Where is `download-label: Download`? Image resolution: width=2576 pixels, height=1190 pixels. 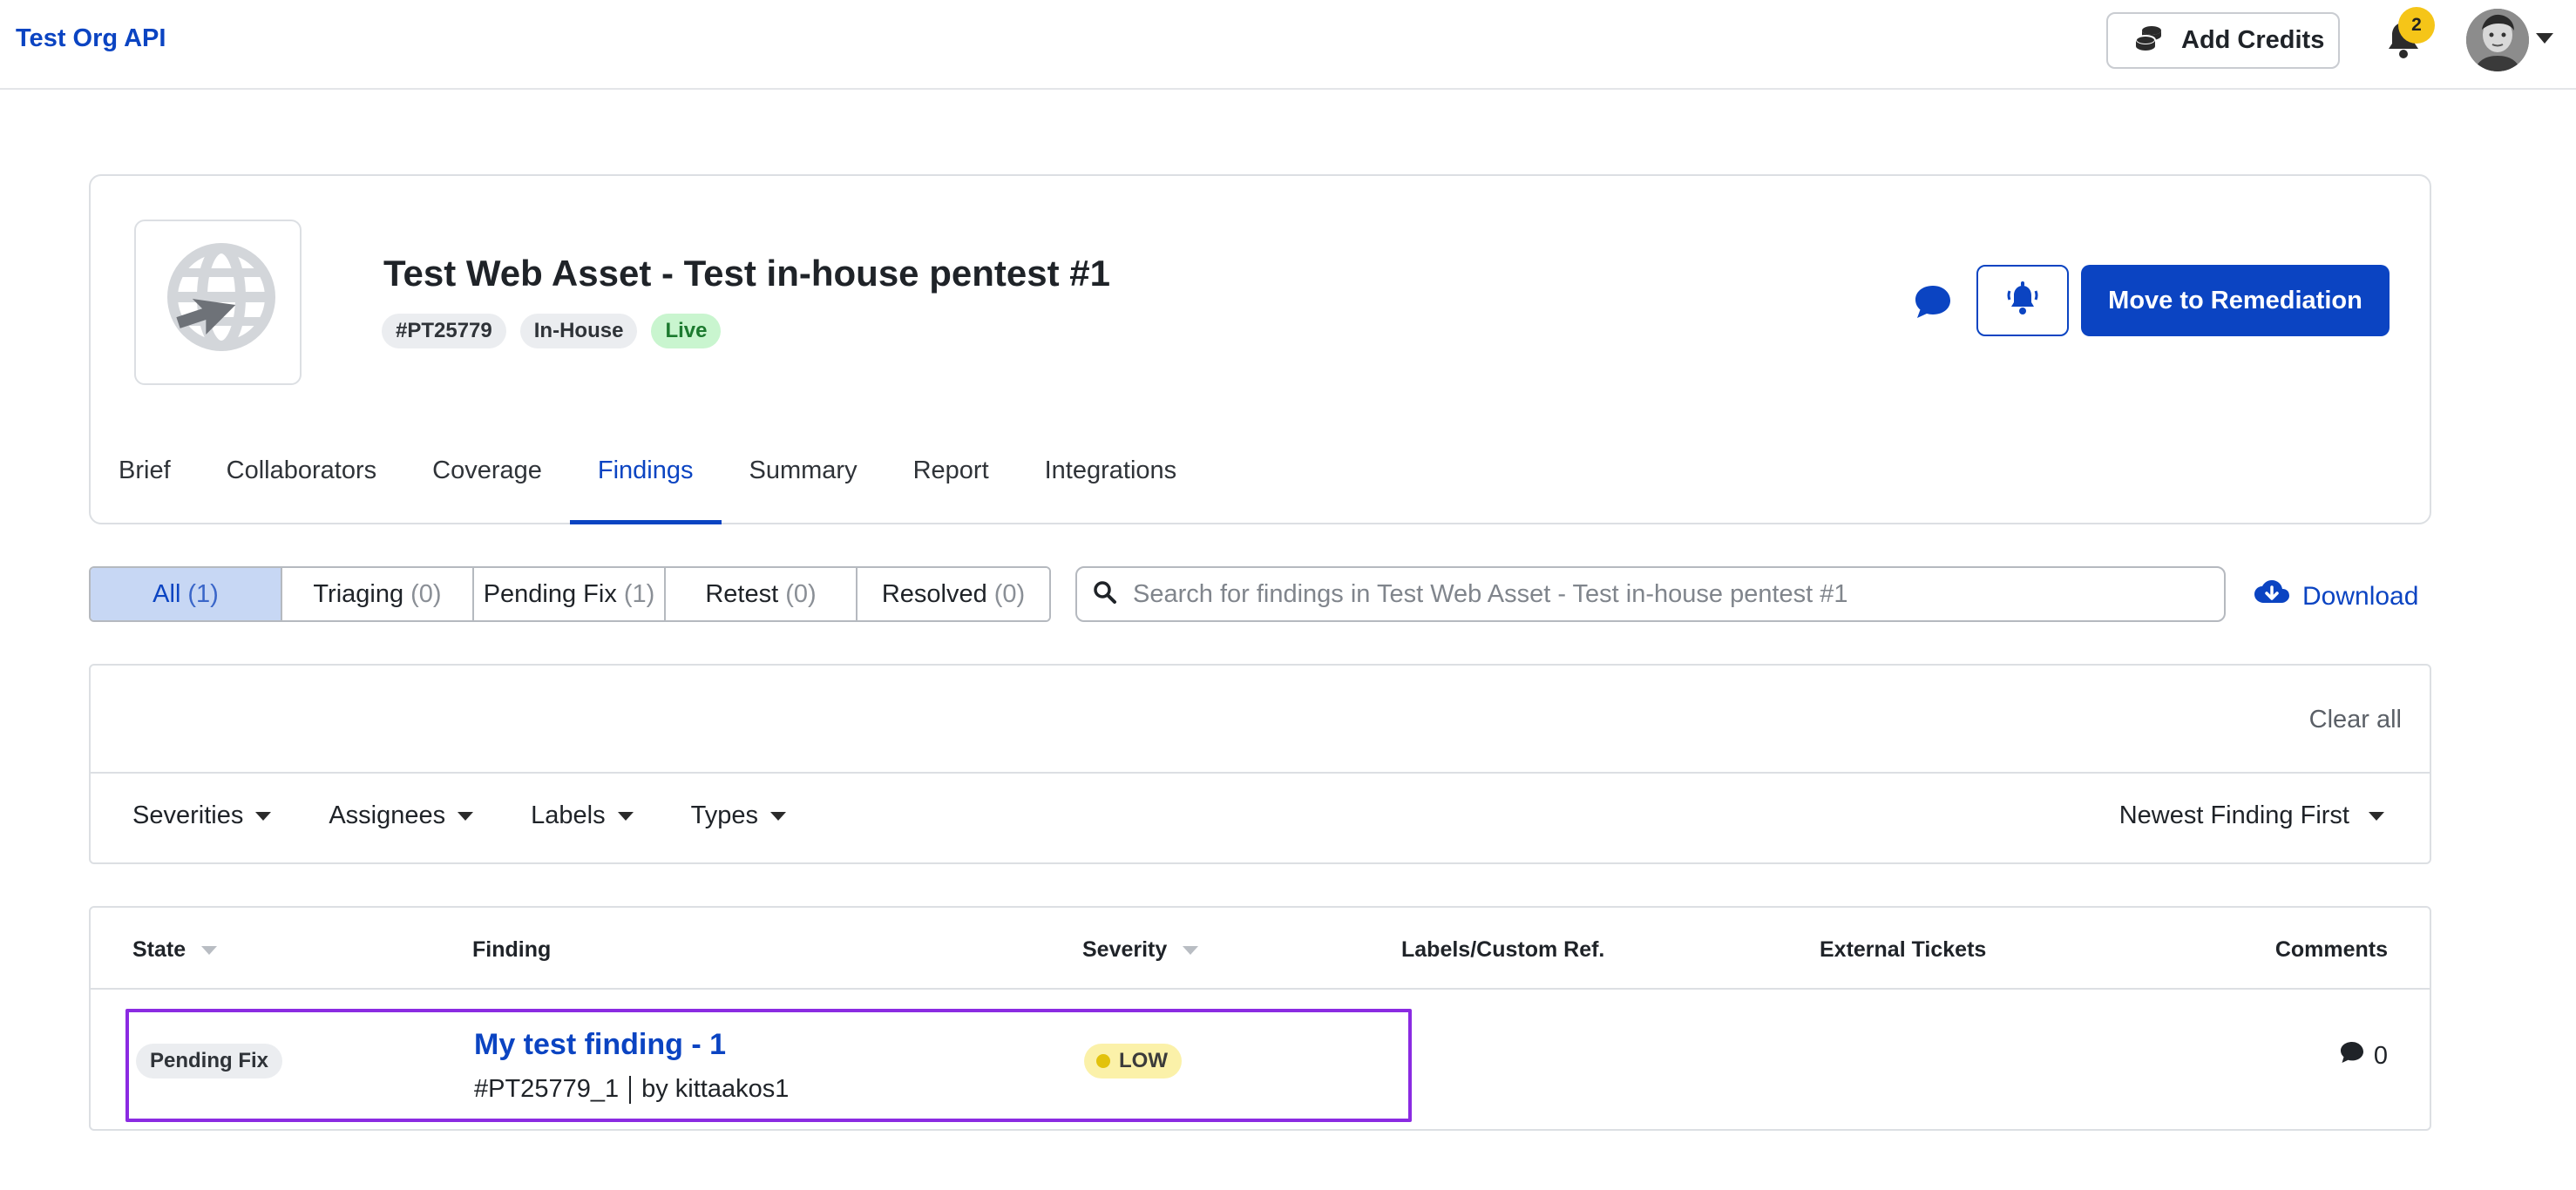
download-label: Download is located at coordinates (2360, 596).